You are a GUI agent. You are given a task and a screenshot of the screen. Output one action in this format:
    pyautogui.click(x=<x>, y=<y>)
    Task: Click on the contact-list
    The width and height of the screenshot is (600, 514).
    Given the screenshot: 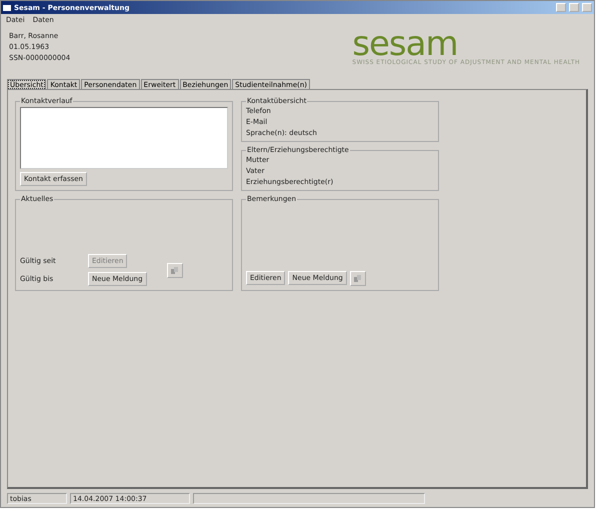 What is the action you would take?
    pyautogui.click(x=124, y=138)
    